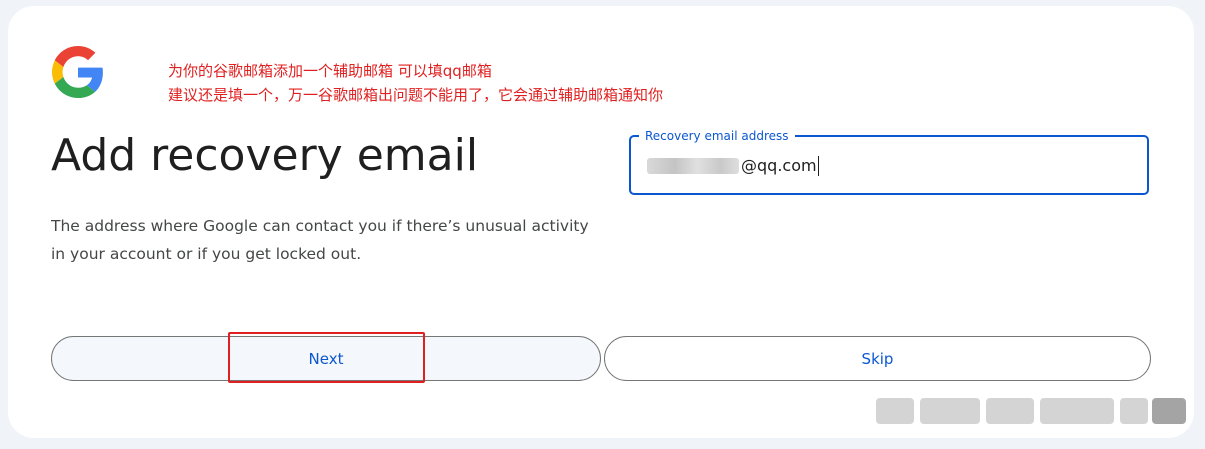 The width and height of the screenshot is (1205, 449). I want to click on text-cursor, so click(818, 166).